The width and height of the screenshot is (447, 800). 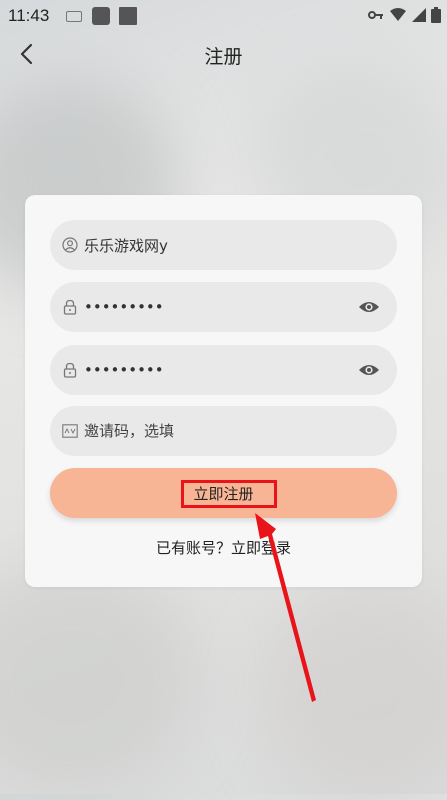 What do you see at coordinates (223, 16) in the screenshot?
I see `status-bar: 11:43` at bounding box center [223, 16].